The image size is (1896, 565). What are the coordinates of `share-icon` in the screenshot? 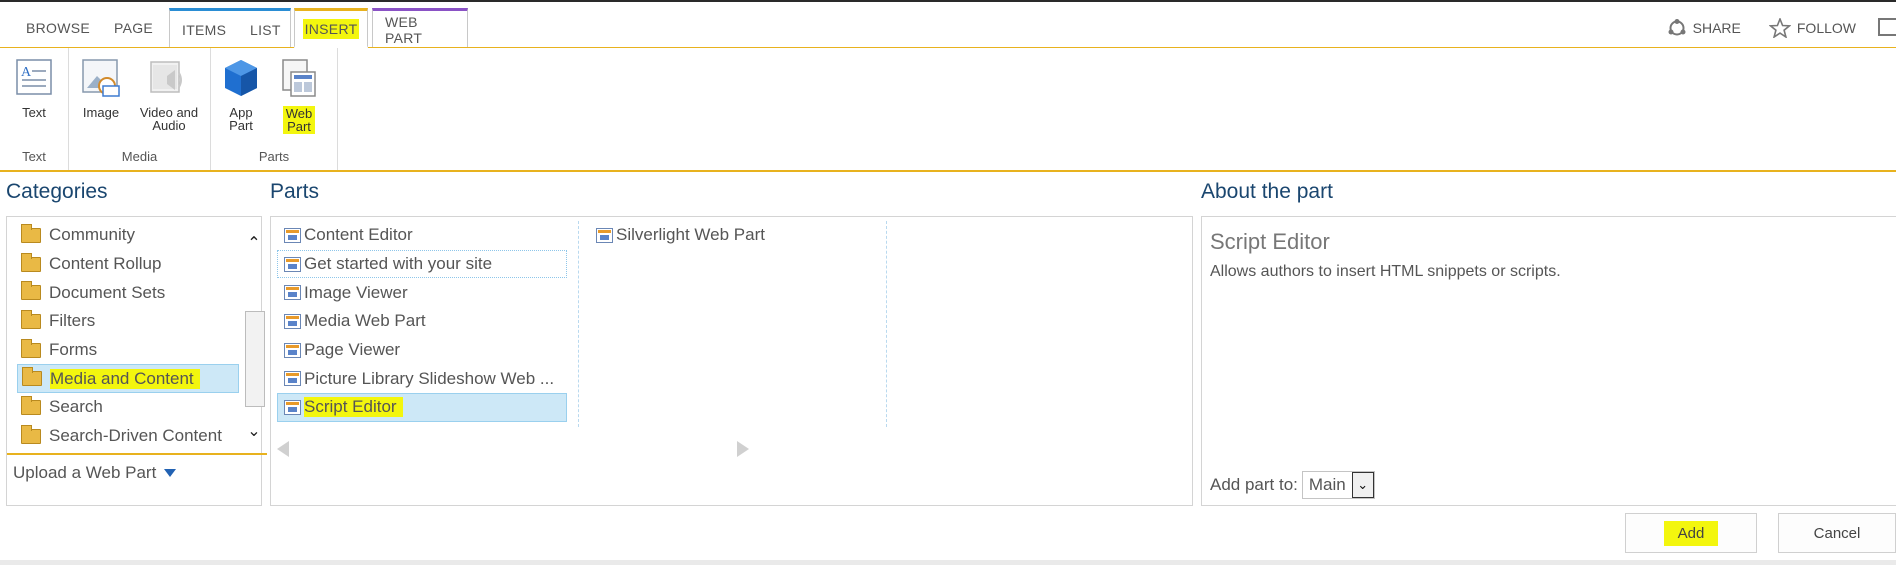 It's located at (1677, 27).